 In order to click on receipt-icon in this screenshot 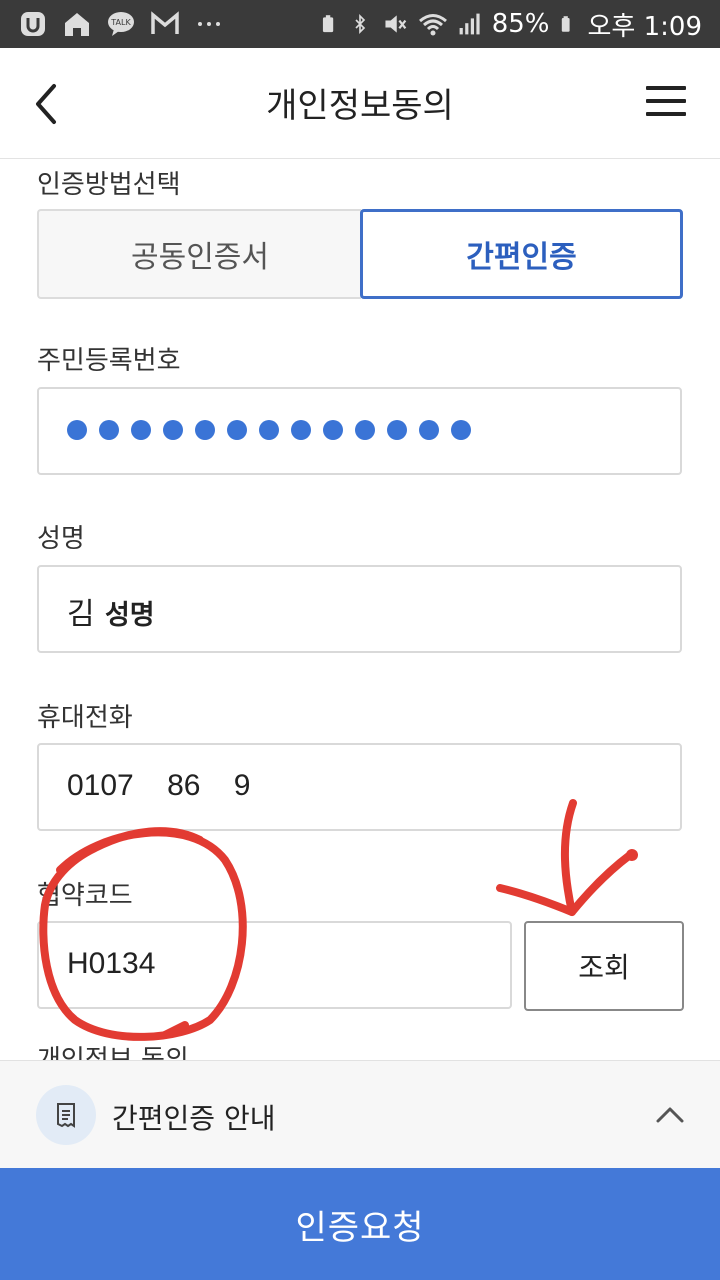, I will do `click(66, 1115)`.